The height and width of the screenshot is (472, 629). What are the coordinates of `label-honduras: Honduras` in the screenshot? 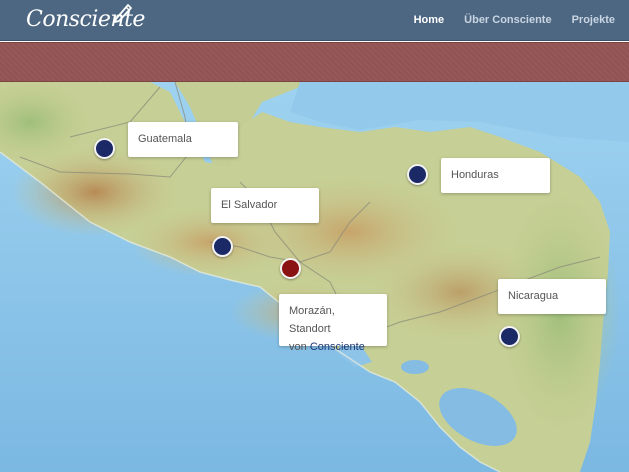 It's located at (495, 175).